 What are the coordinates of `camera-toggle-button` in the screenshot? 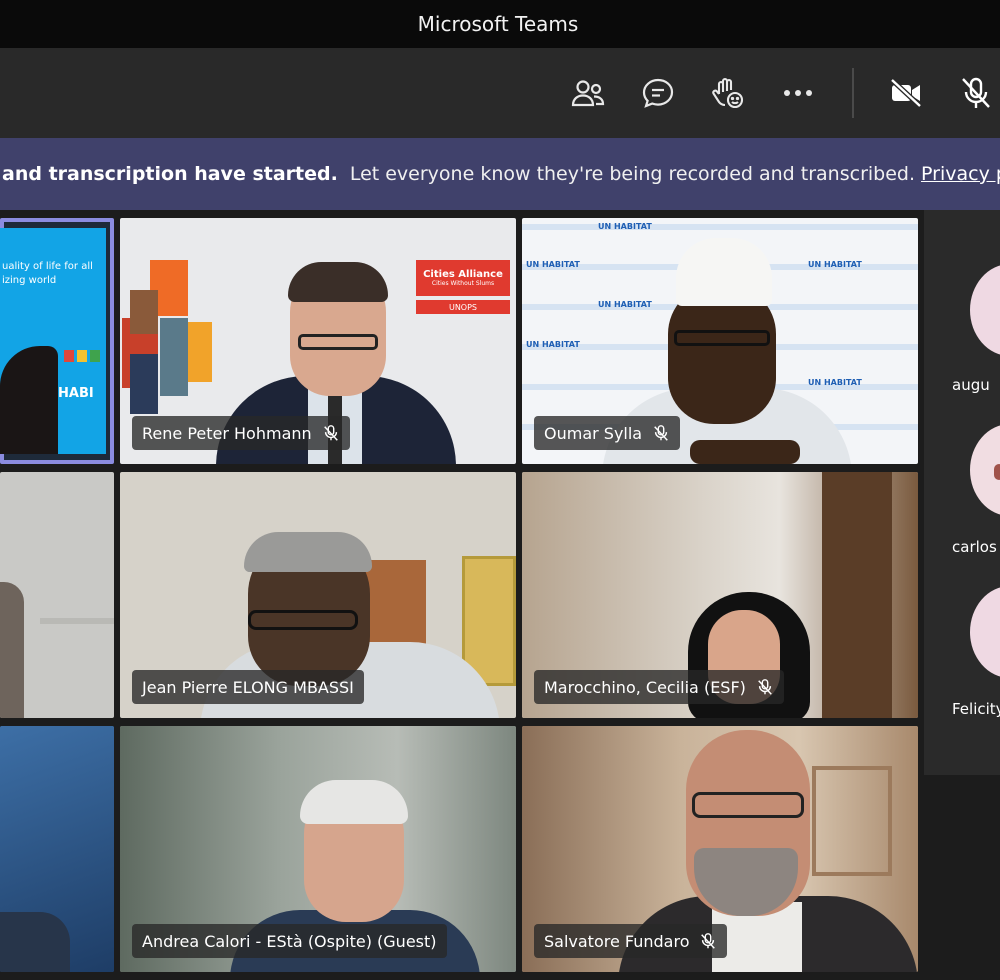 It's located at (906, 93).